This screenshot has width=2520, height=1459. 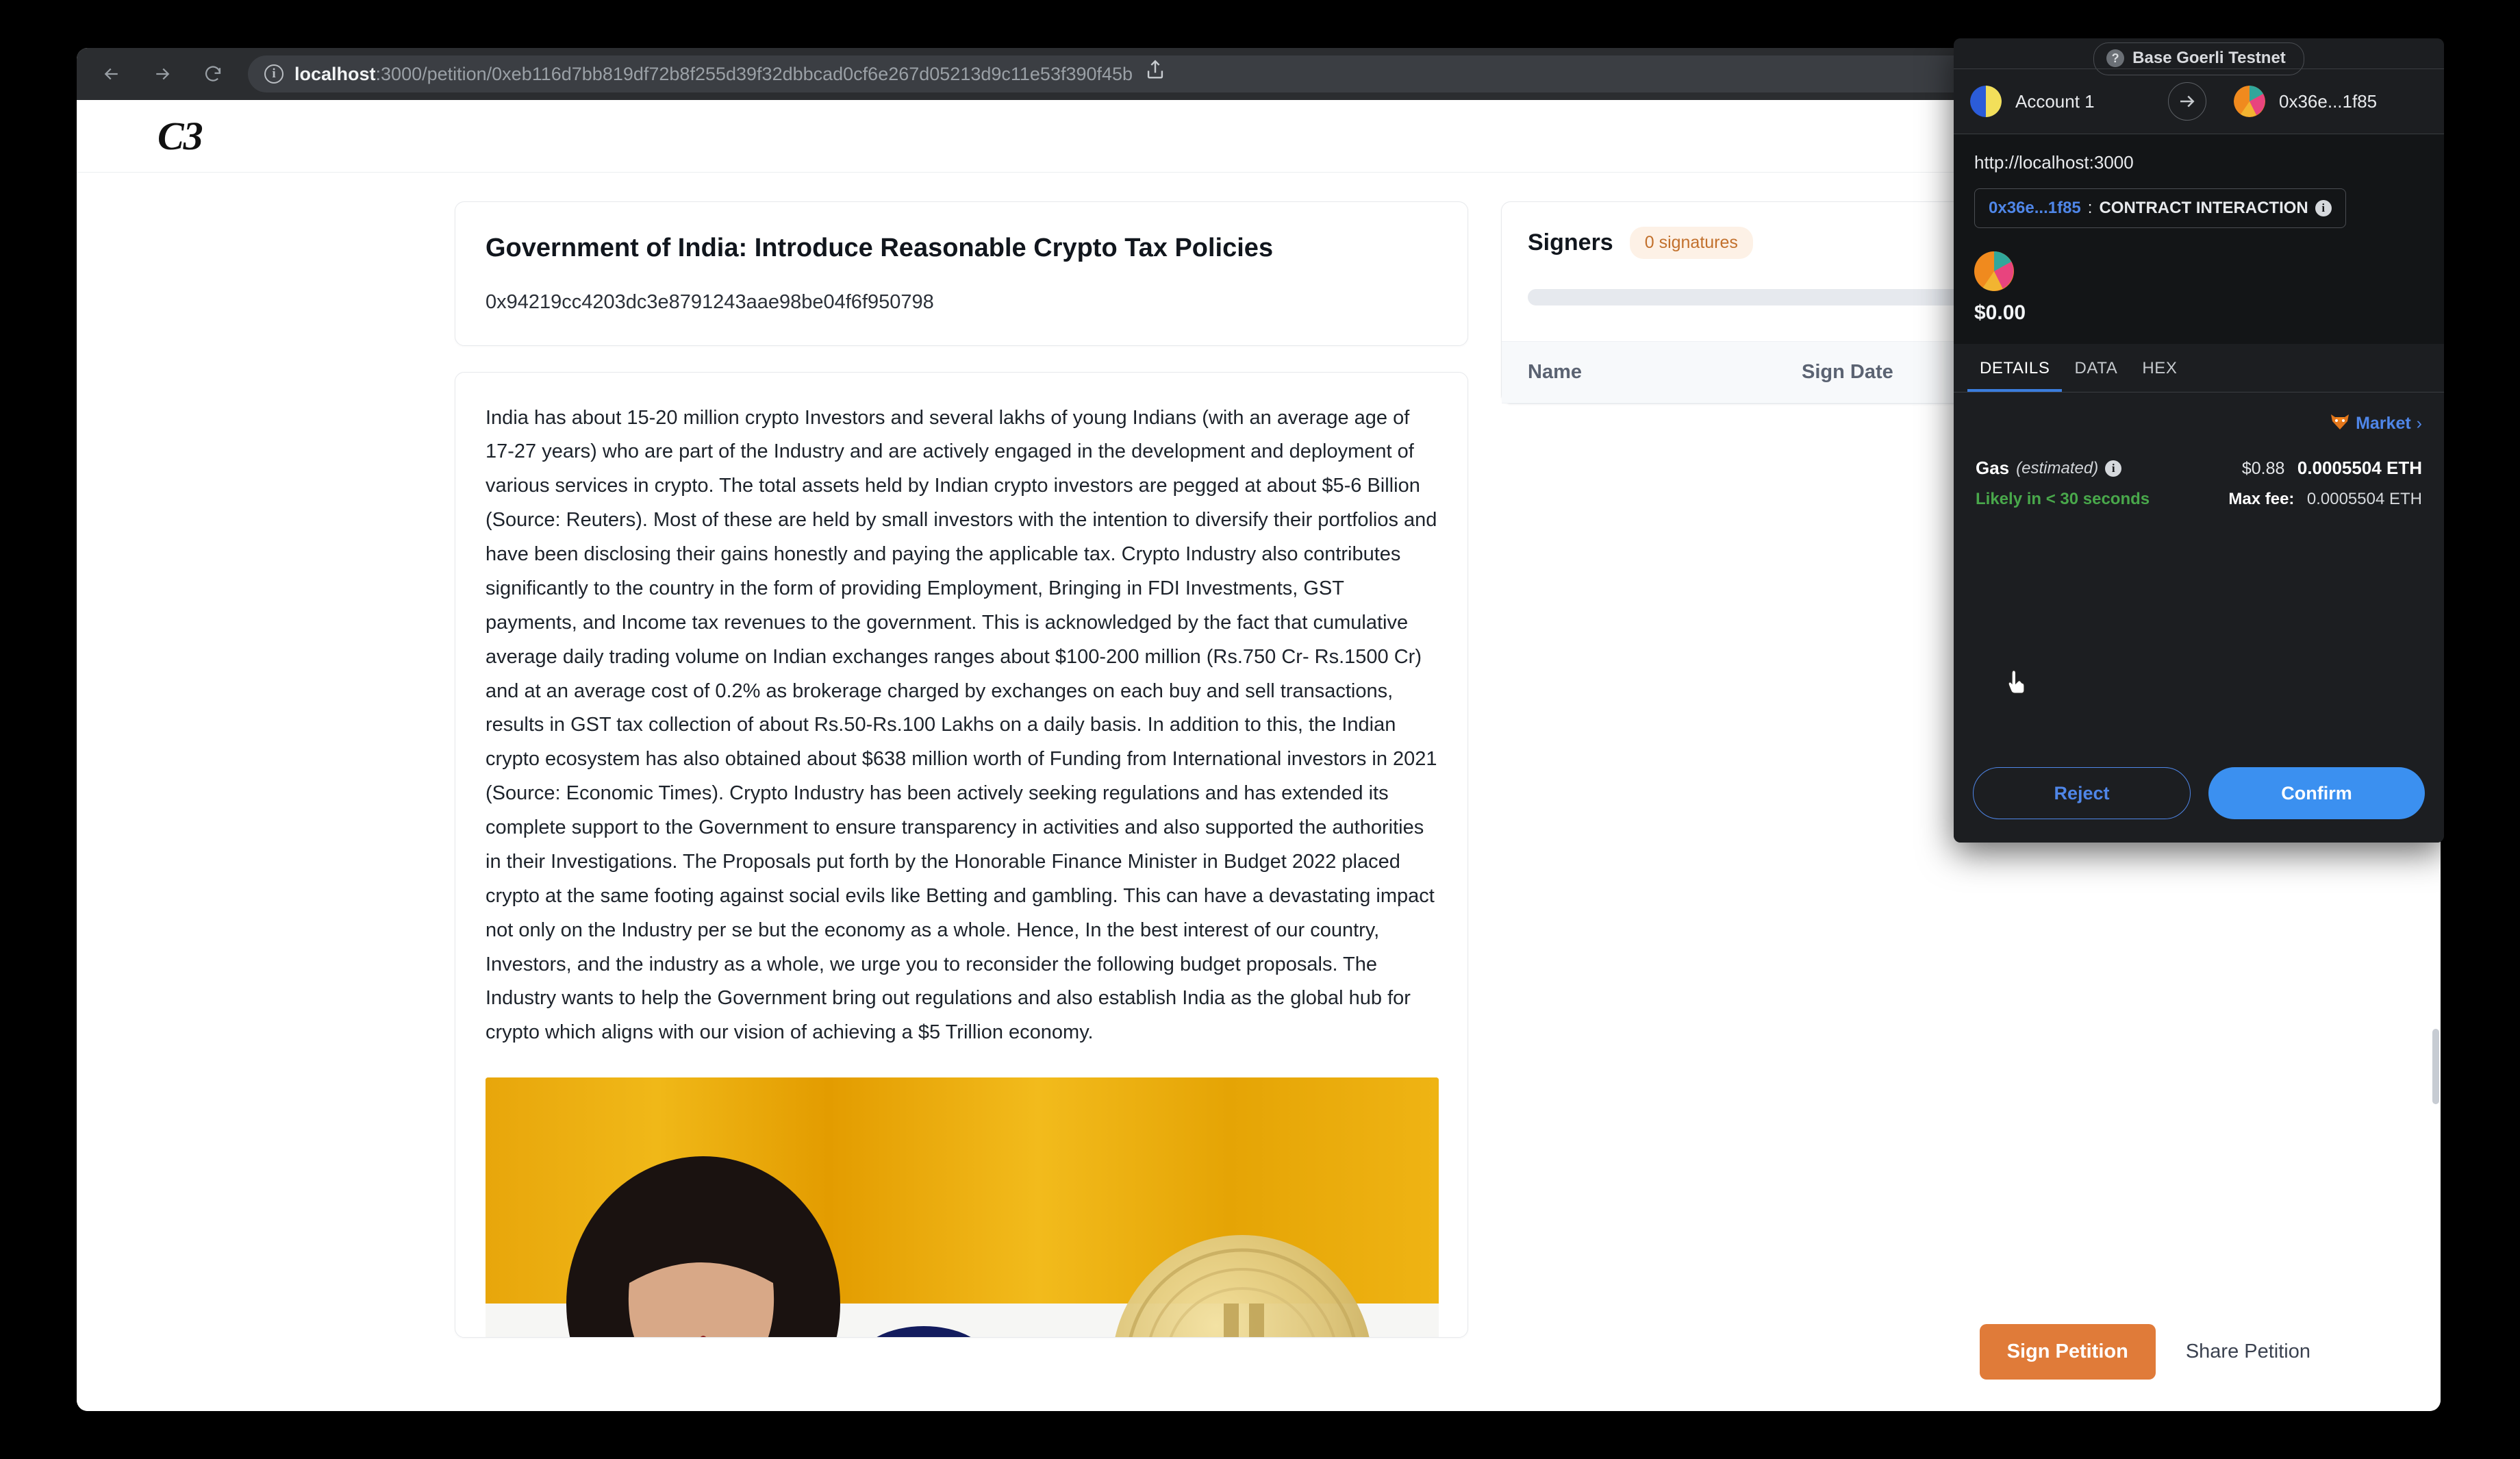 I want to click on reload-icon, so click(x=213, y=74).